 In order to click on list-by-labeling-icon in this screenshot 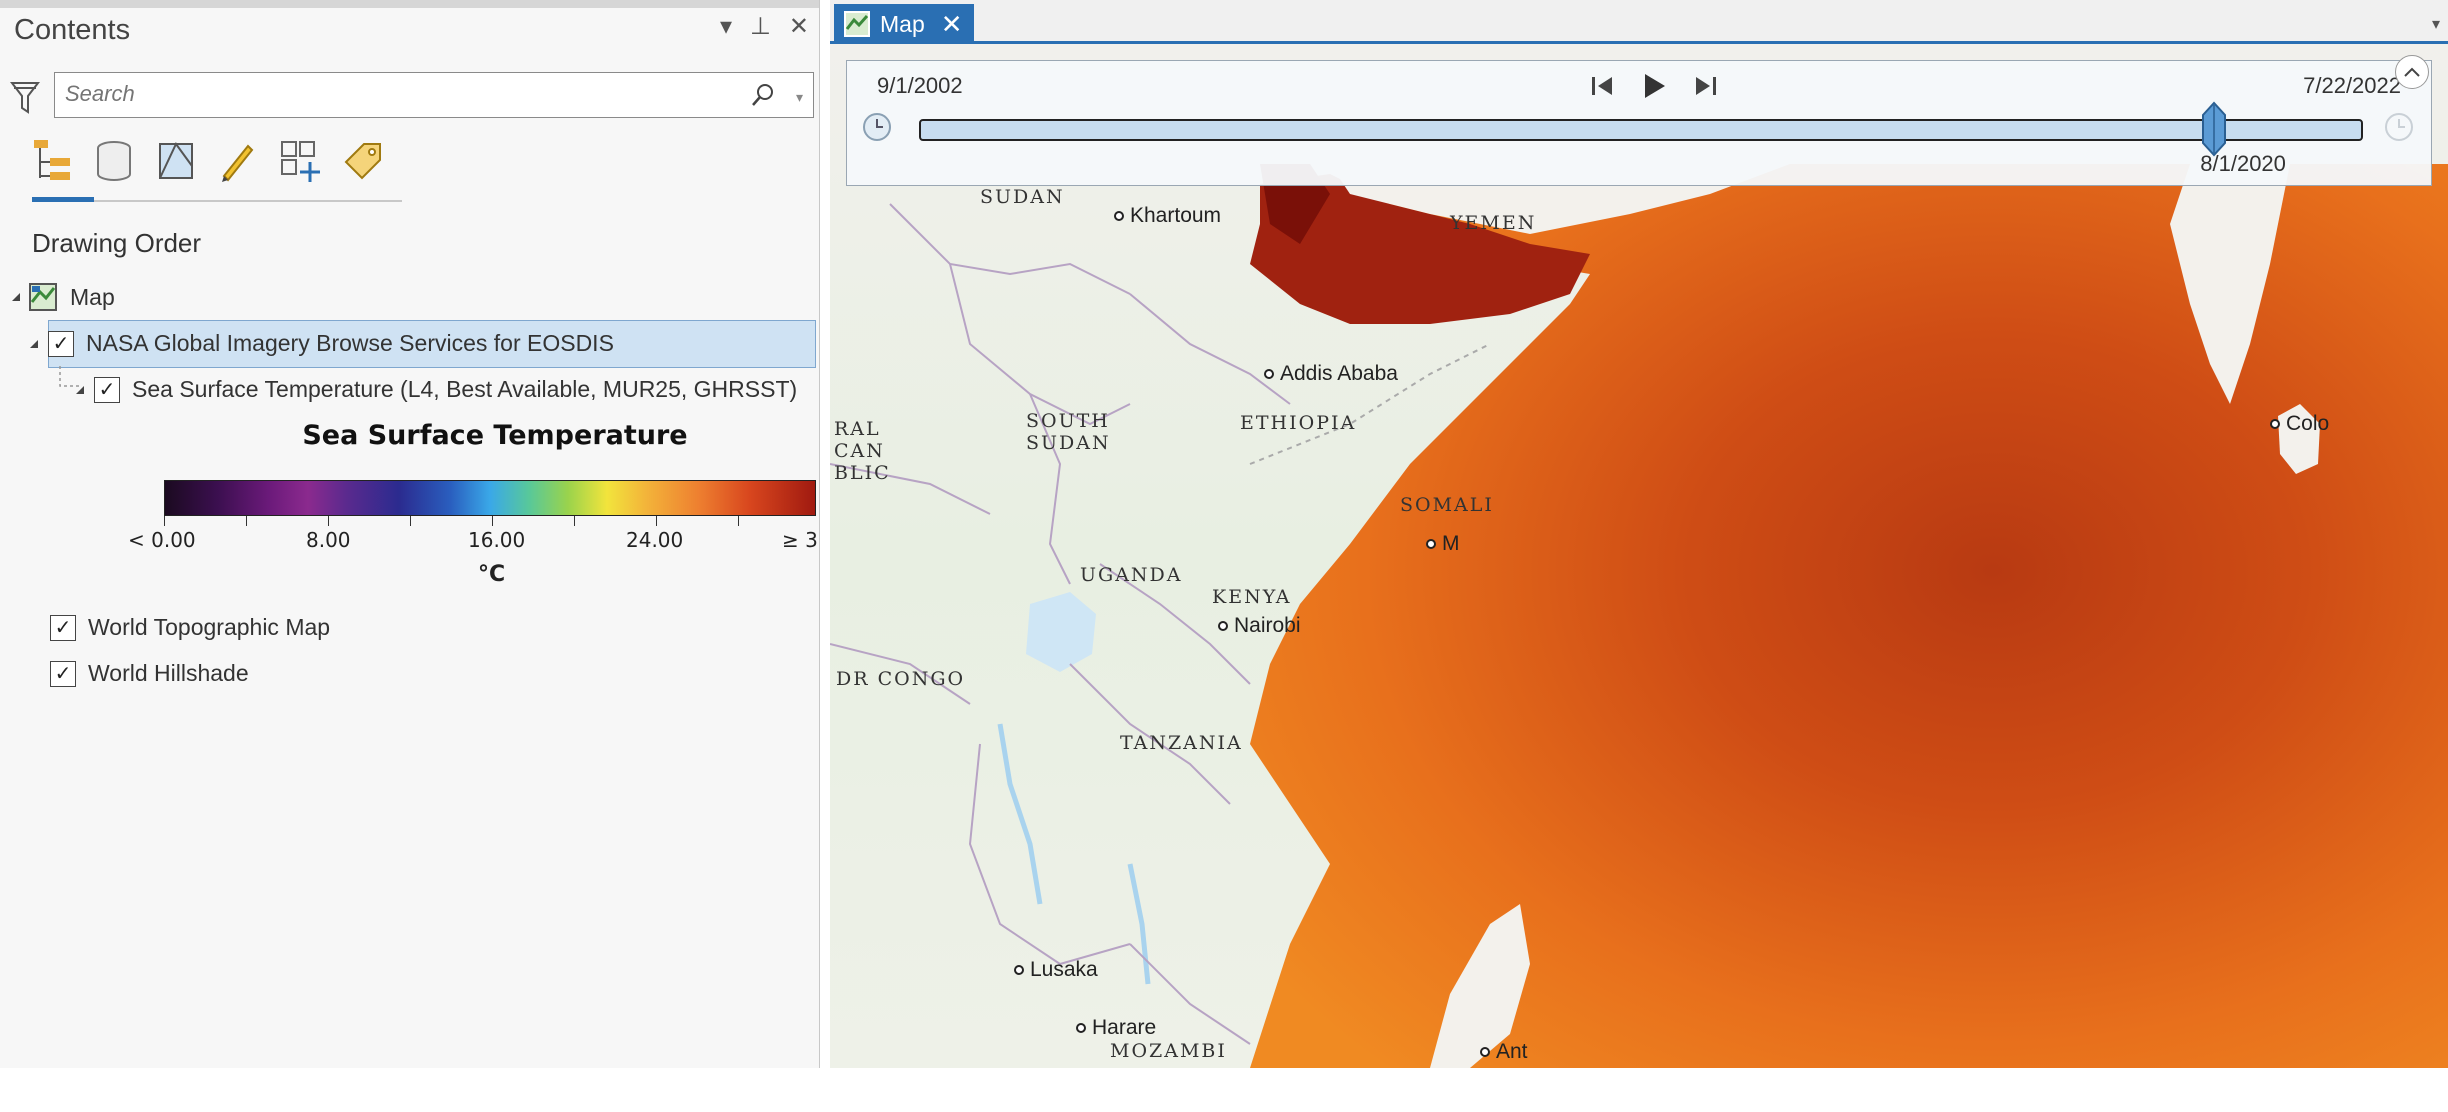, I will do `click(362, 161)`.